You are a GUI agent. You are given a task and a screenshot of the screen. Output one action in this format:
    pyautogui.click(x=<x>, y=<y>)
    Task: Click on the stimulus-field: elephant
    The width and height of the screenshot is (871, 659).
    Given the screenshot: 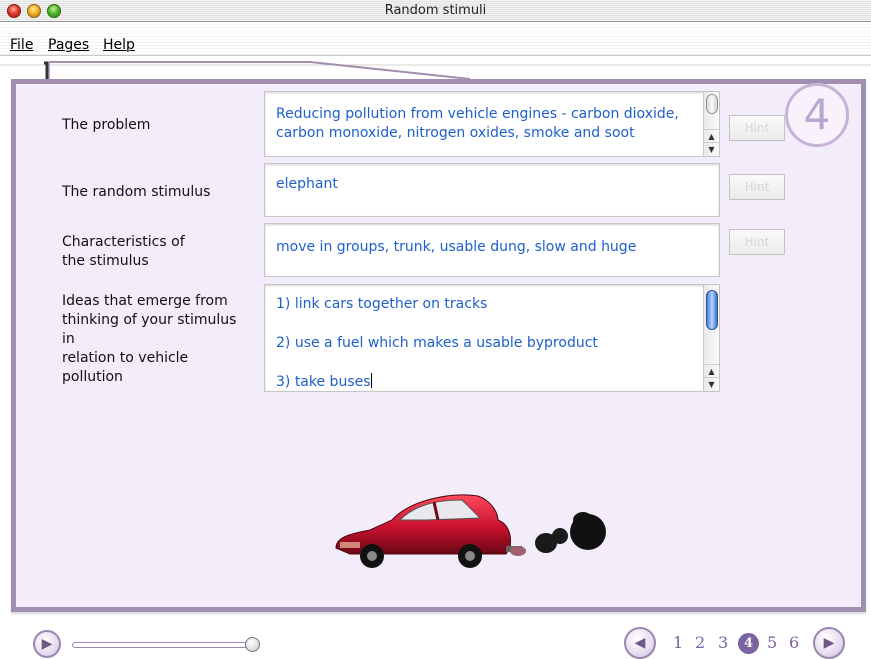 What is the action you would take?
    pyautogui.click(x=492, y=190)
    